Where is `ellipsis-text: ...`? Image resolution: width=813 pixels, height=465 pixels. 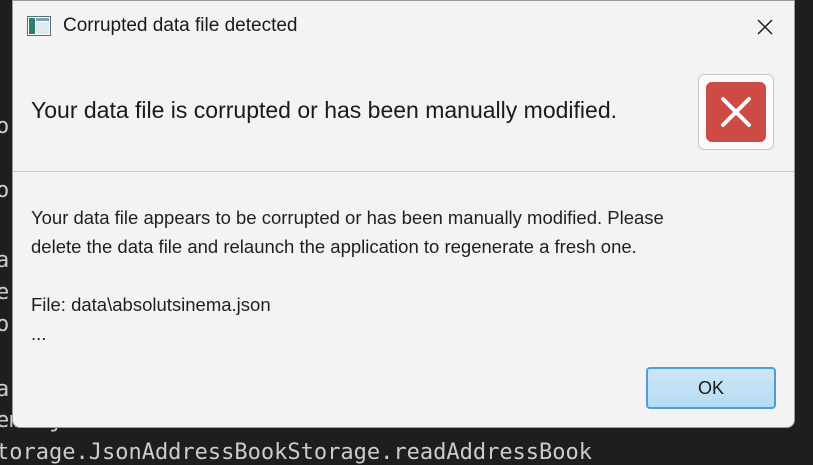
ellipsis-text: ... is located at coordinates (39, 333).